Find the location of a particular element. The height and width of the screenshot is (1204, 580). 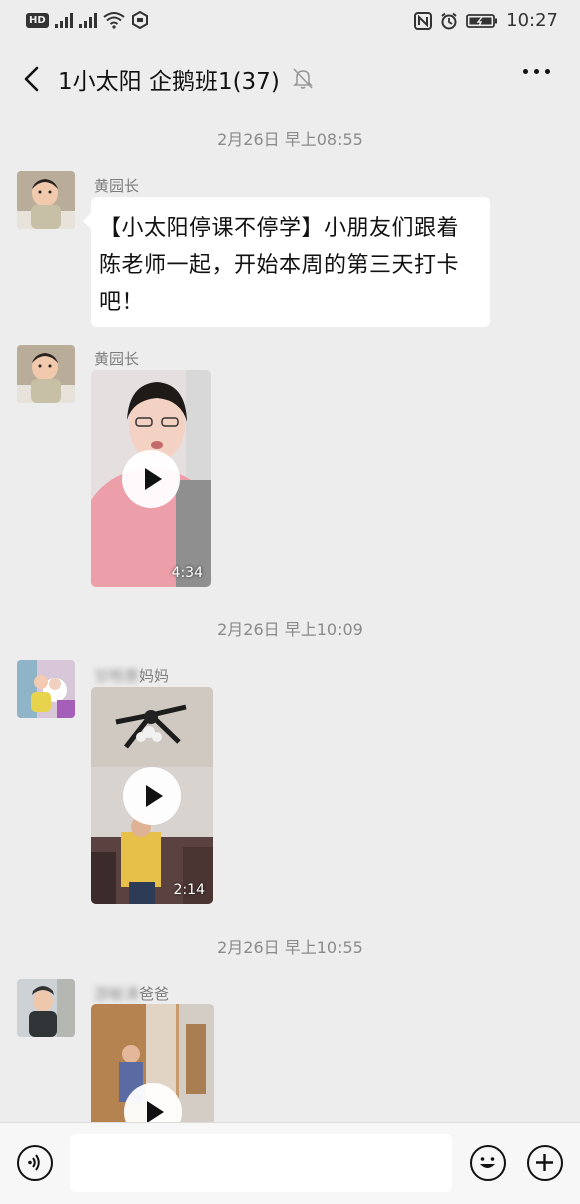

chat-title: 1小太阳 企鹅班1(37) is located at coordinates (169, 82).